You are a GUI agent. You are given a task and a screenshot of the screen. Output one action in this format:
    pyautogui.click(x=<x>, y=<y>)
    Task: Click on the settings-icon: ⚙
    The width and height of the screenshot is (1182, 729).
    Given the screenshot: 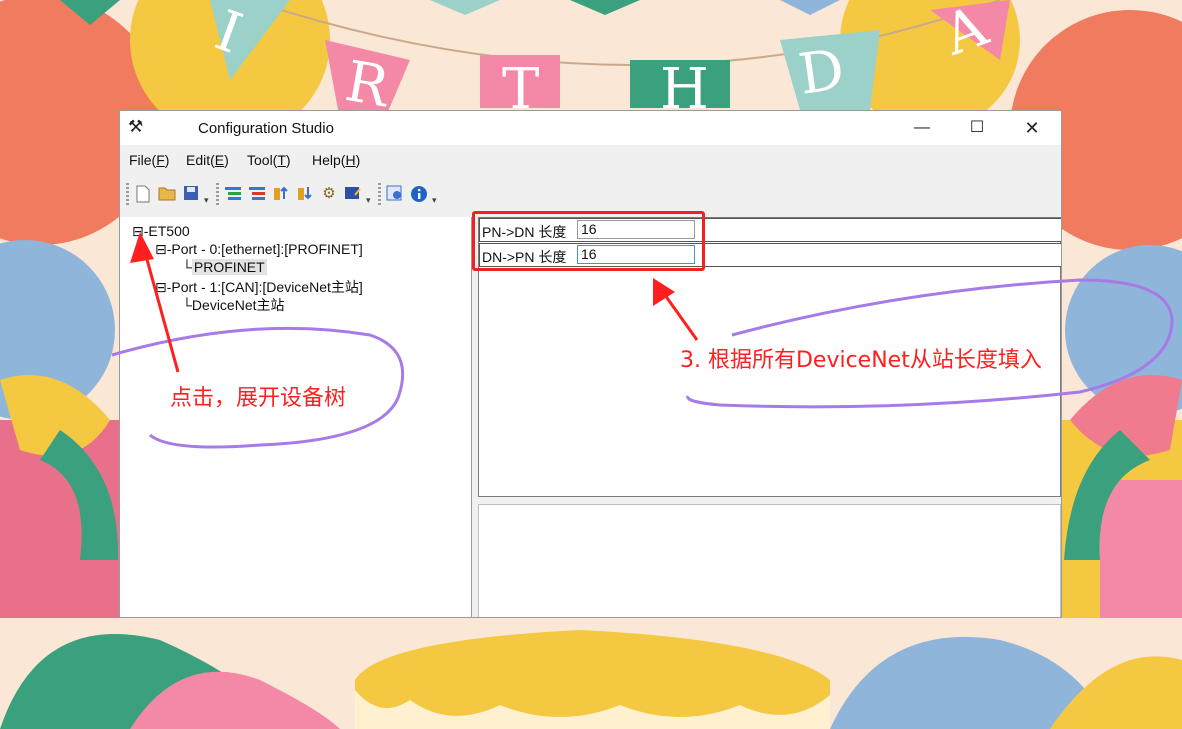 What is the action you would take?
    pyautogui.click(x=329, y=194)
    